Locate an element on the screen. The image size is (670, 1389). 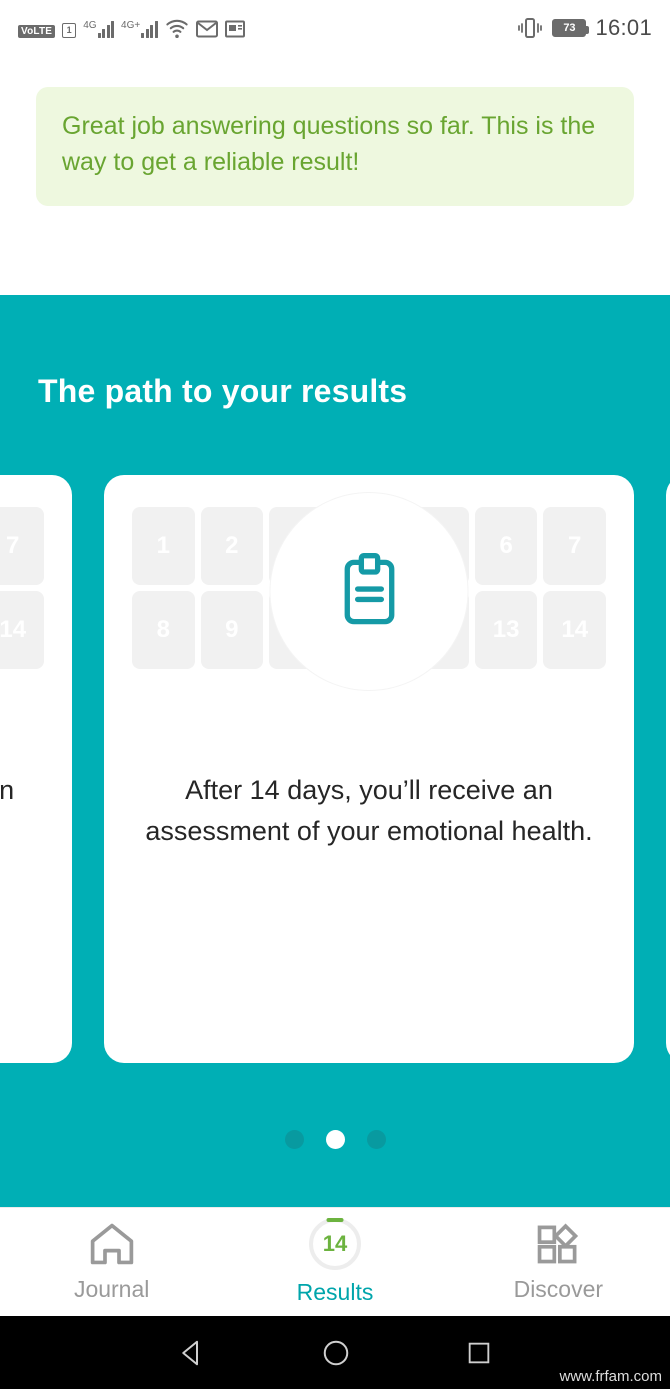
bottom-navigation: Journal 14 Results Discover is located at coordinates (335, 1261).